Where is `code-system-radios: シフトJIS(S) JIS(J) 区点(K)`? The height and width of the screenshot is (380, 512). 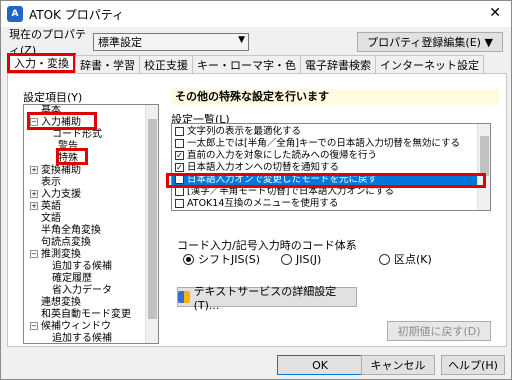
code-system-radios: シフトJIS(S) JIS(J) 区点(K) is located at coordinates (330, 259).